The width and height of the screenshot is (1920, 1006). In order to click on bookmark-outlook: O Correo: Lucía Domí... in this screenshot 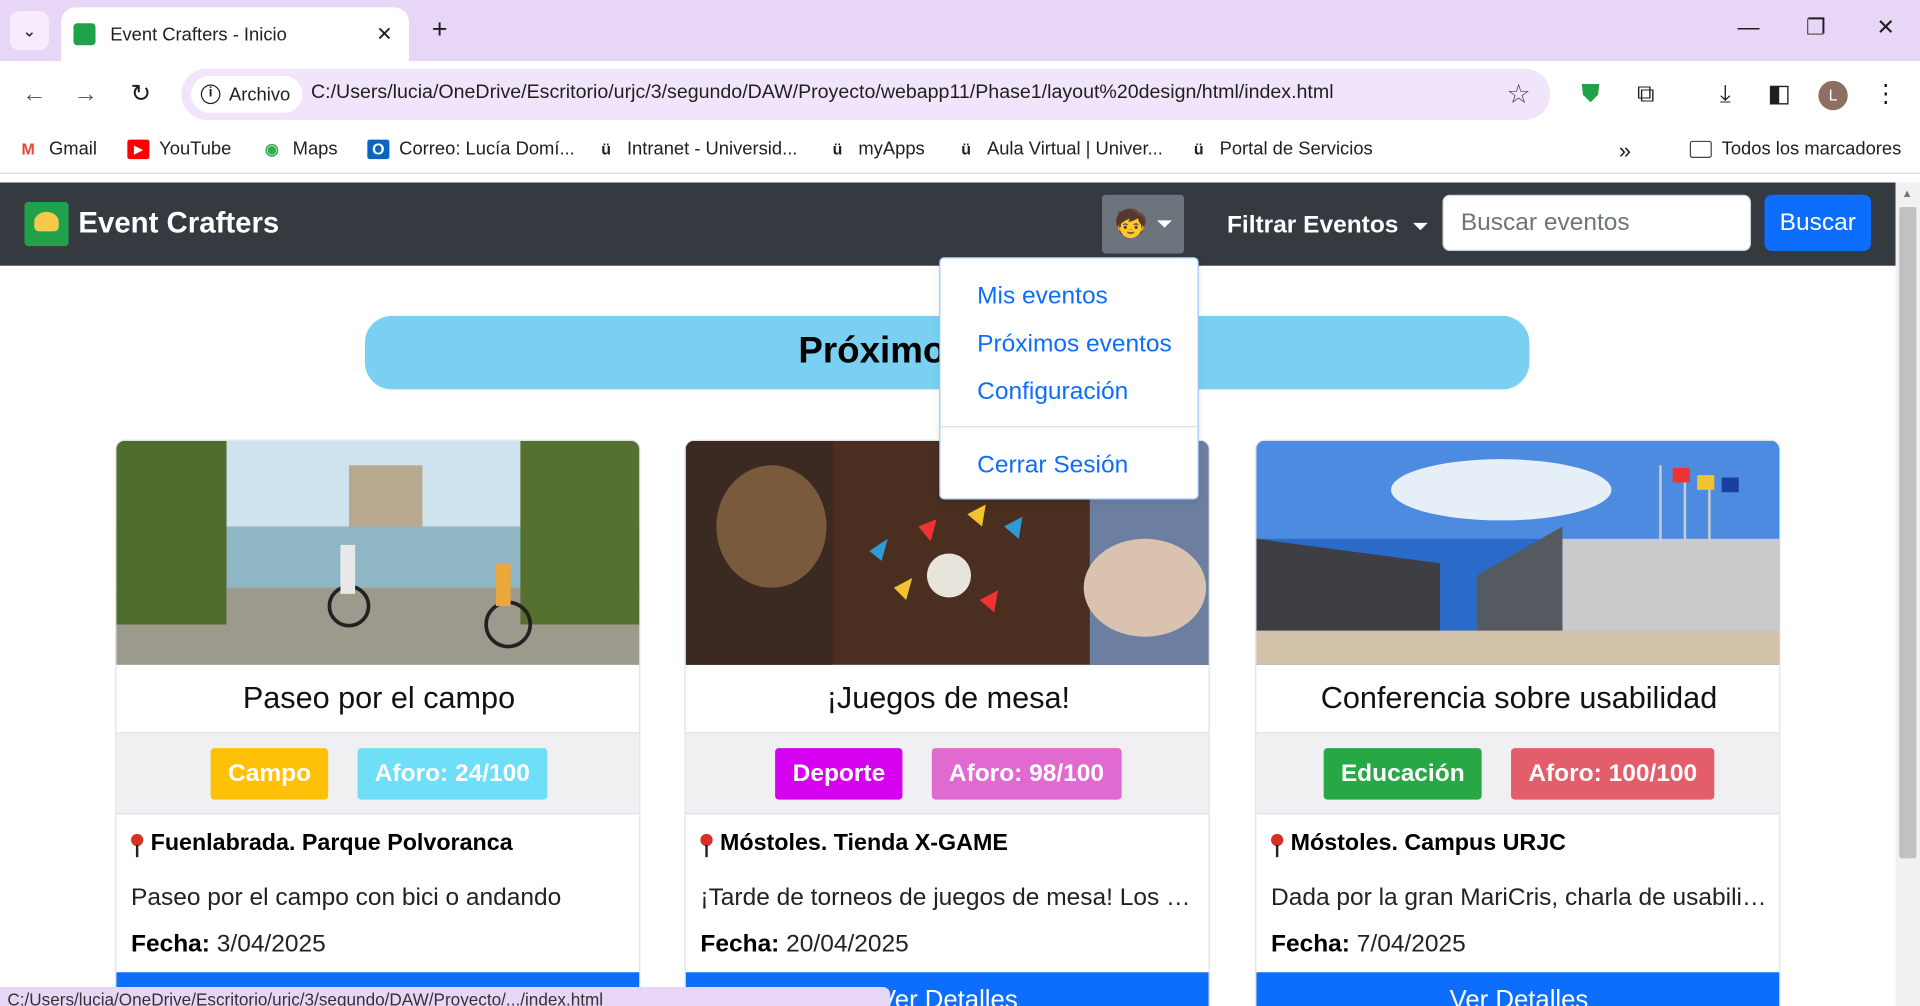, I will do `click(471, 149)`.